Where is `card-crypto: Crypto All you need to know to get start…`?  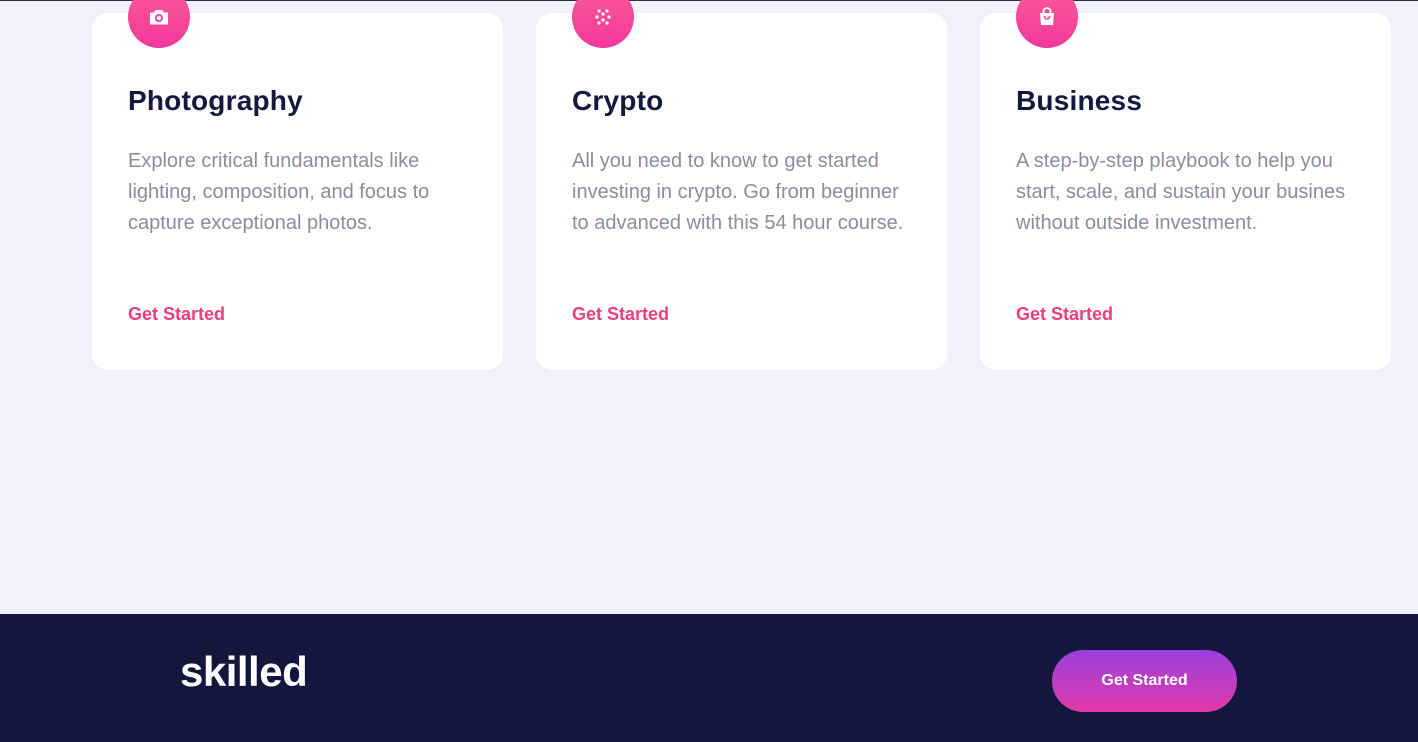
card-crypto: Crypto All you need to know to get start… is located at coordinates (741, 185).